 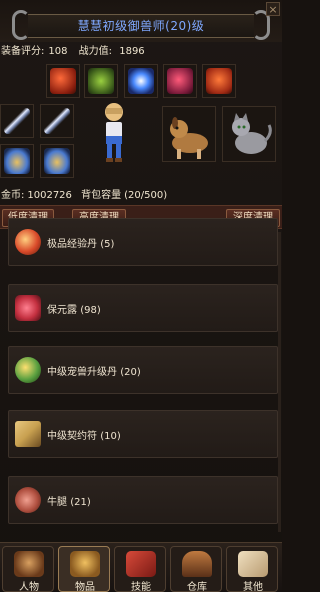 I want to click on helmet-slot, so click(x=63, y=81).